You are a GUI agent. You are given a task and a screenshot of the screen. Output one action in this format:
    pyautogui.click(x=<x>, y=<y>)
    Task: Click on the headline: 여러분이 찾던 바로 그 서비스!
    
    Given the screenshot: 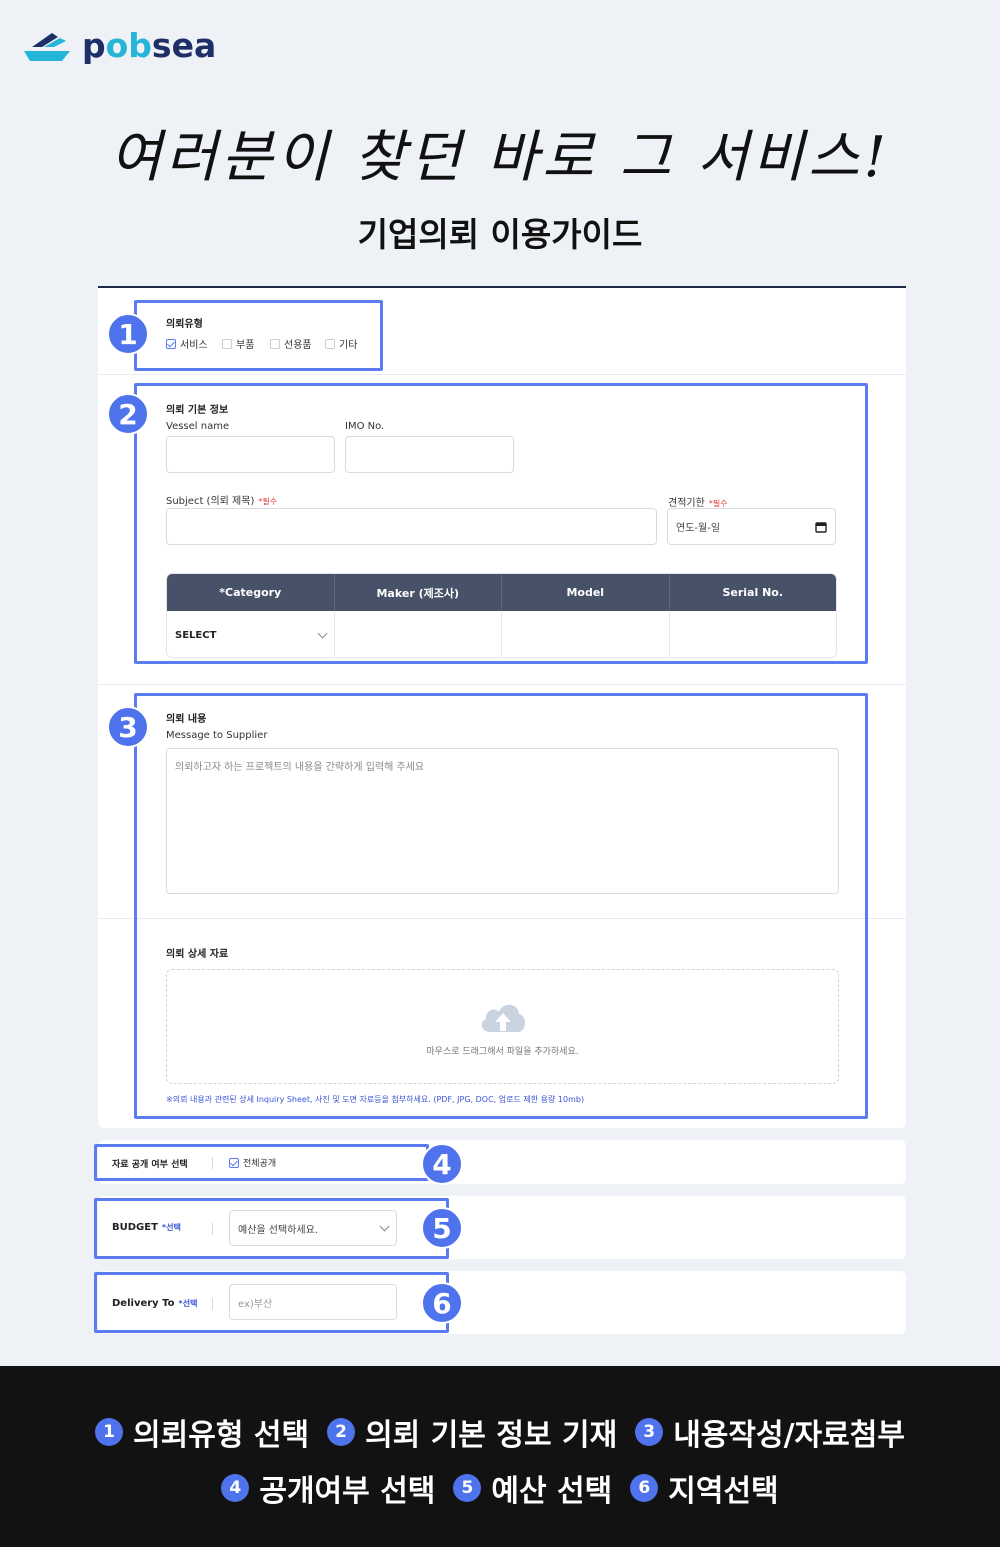 What is the action you would take?
    pyautogui.click(x=500, y=157)
    